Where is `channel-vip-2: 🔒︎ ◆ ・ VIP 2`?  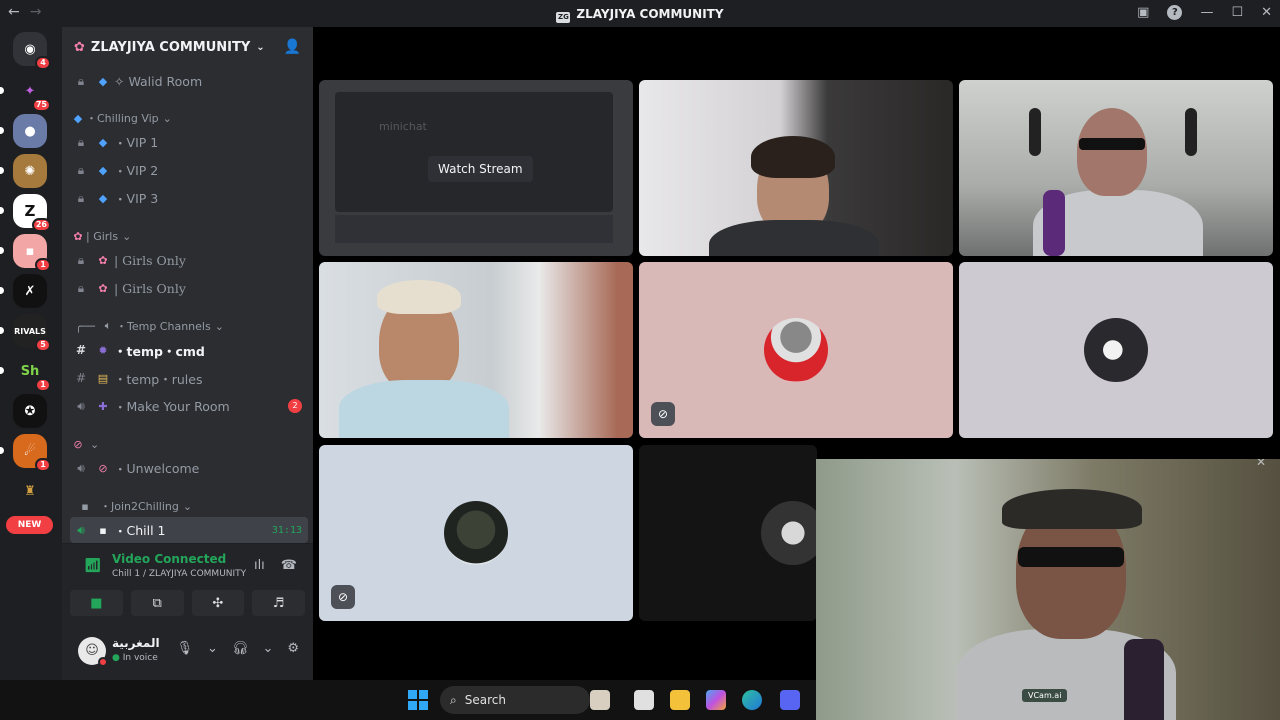 channel-vip-2: 🔒︎ ◆ ・ VIP 2 is located at coordinates (189, 170).